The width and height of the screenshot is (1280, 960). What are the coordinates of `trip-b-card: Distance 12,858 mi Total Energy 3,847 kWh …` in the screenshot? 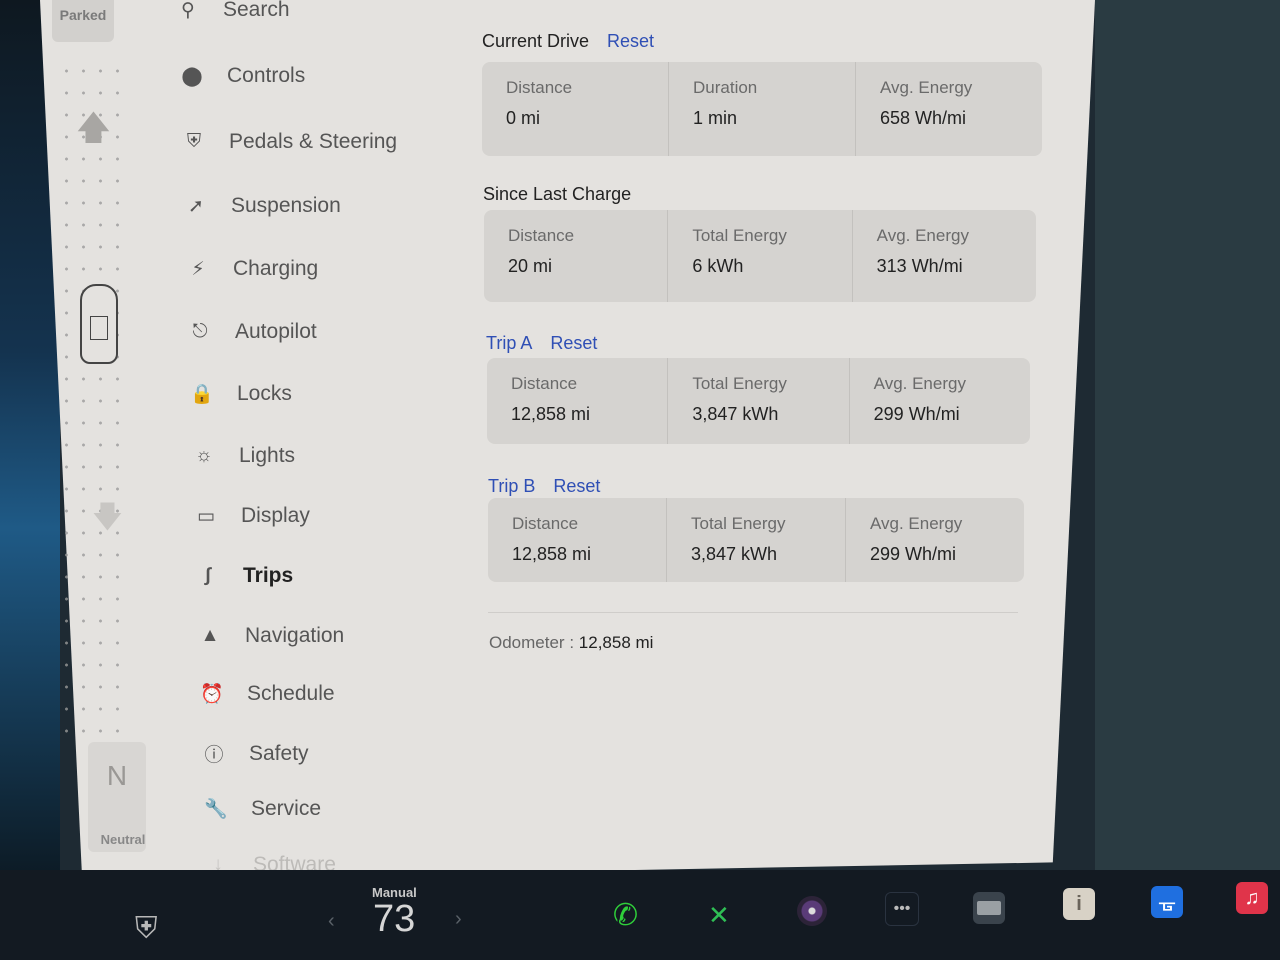 It's located at (756, 540).